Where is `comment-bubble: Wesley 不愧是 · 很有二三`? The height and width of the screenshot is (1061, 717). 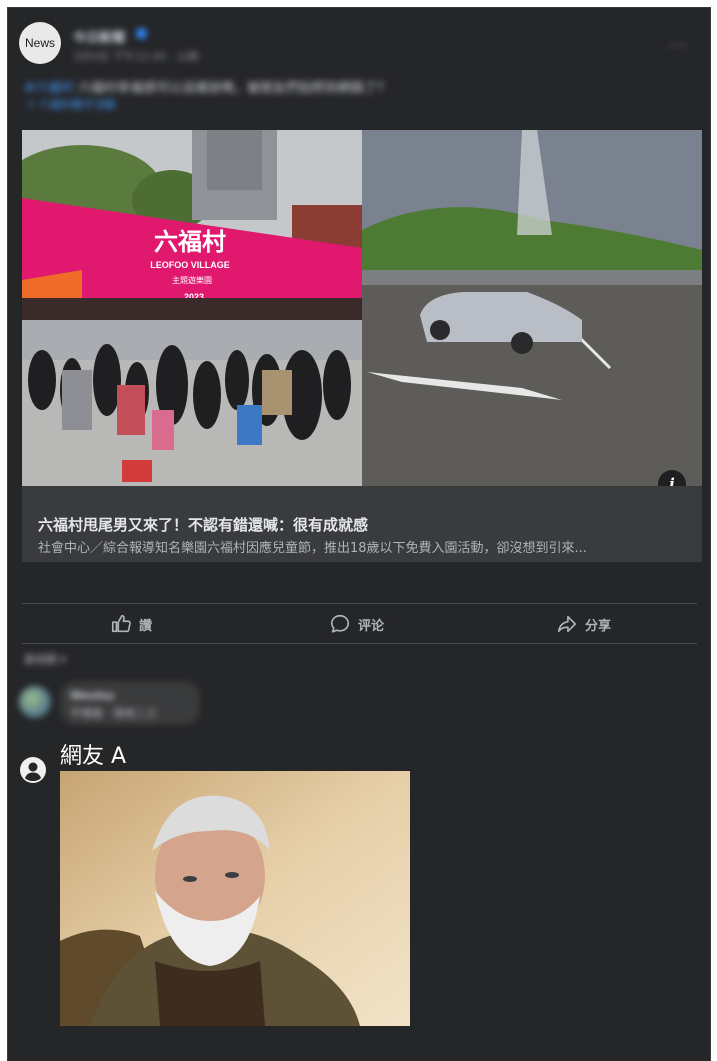 comment-bubble: Wesley 不愧是 · 很有二三 is located at coordinates (130, 703).